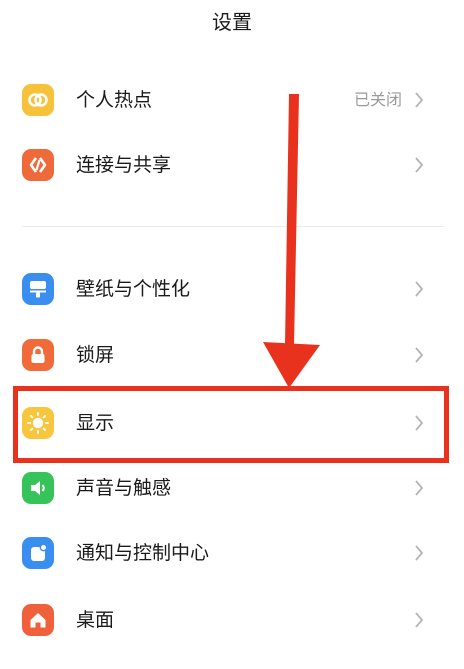 This screenshot has width=464, height=669. Describe the element at coordinates (232, 100) in the screenshot. I see `settings-item-hotspot: 个人热点 已关闭` at that location.